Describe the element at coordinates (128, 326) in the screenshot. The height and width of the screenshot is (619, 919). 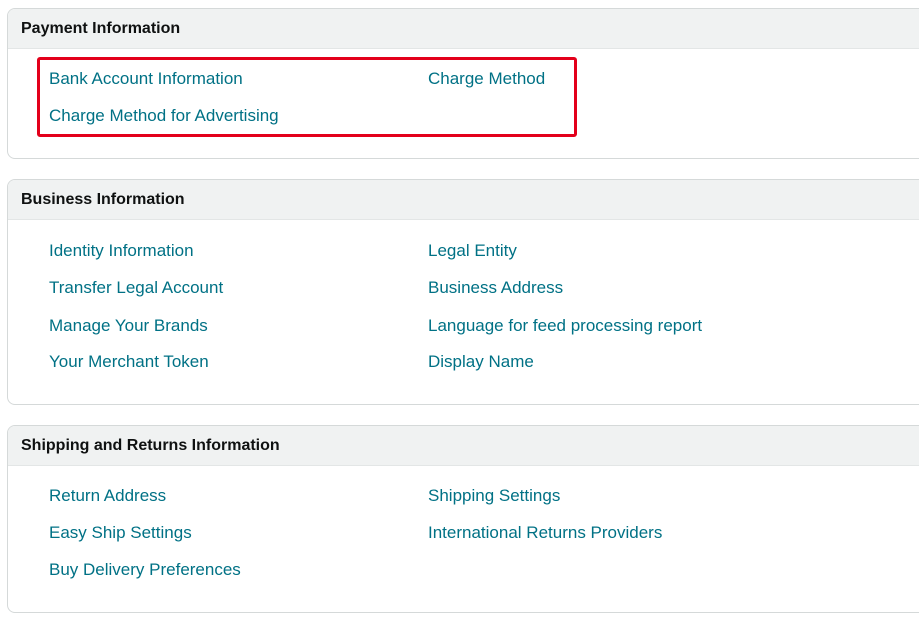
I see `manage-your-brands-link: Manage Your Brands` at that location.